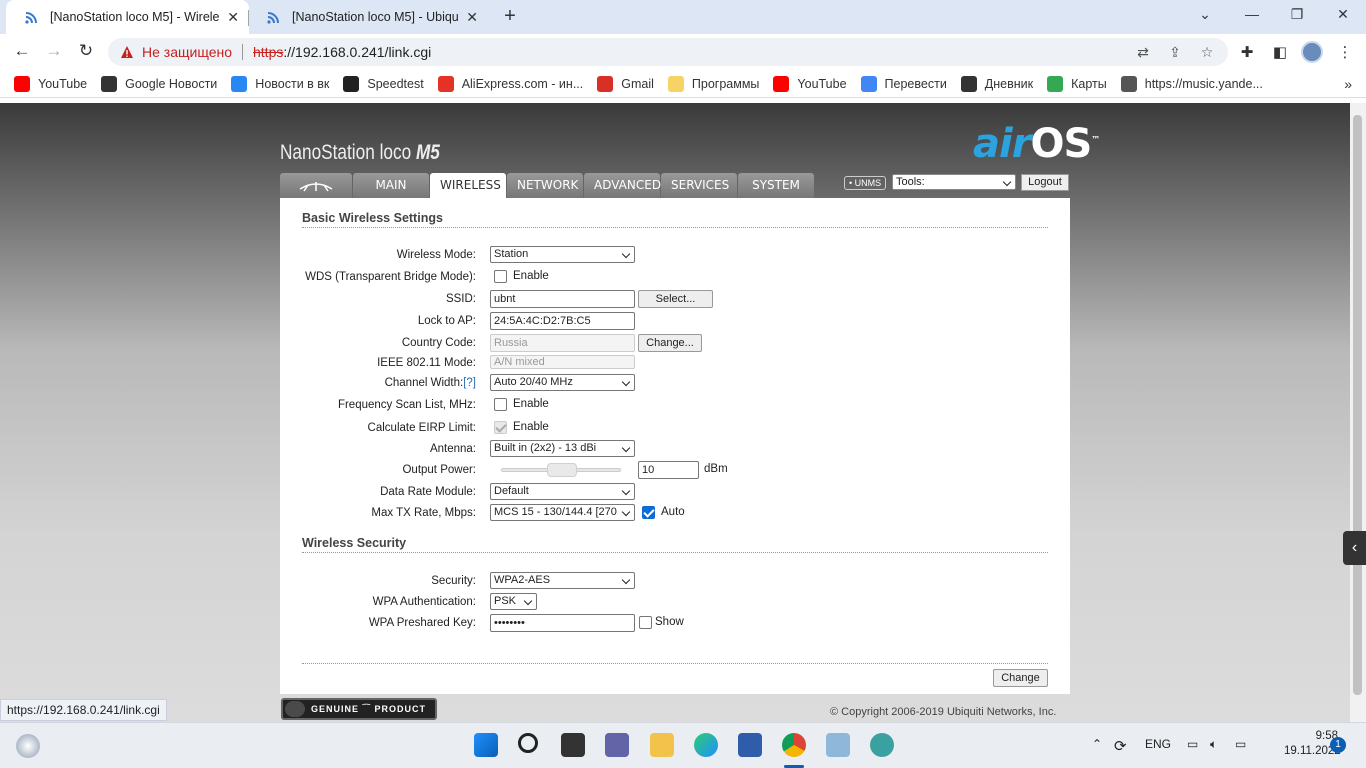  Describe the element at coordinates (1120, 746) in the screenshot. I see `sync-icon: ⟳` at that location.